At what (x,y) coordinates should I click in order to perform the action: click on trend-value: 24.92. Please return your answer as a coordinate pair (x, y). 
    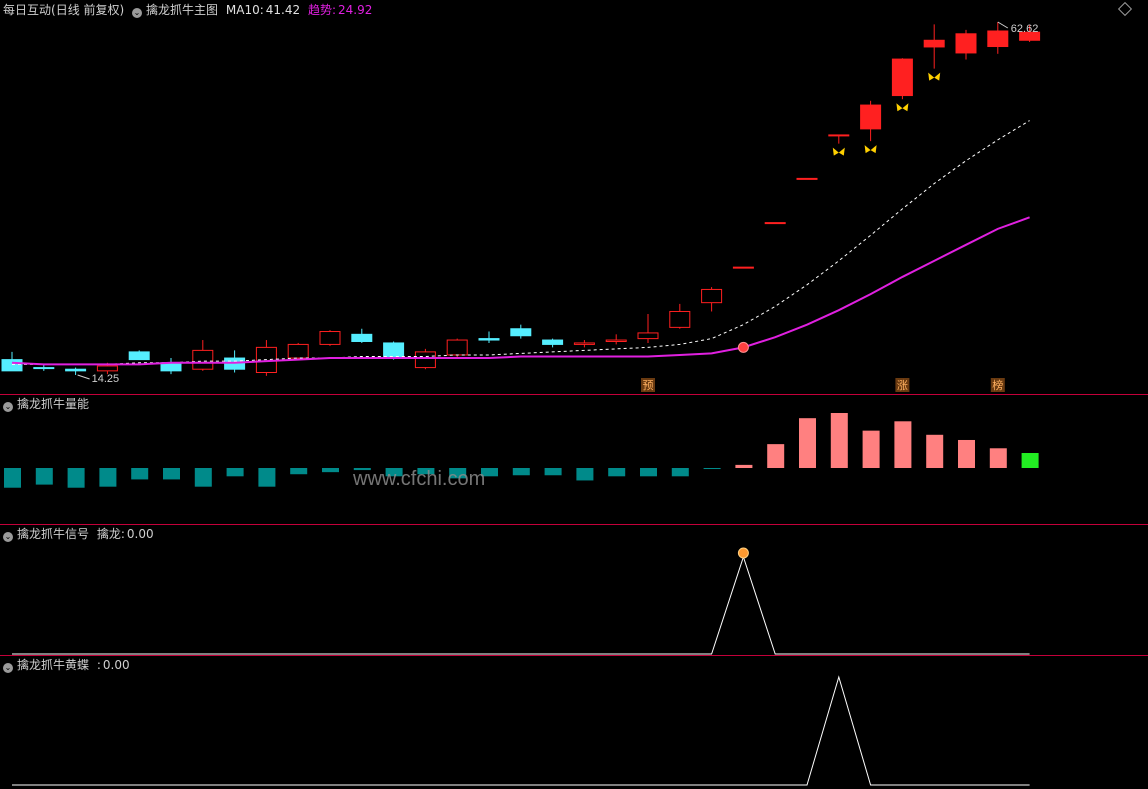
    Looking at the image, I should click on (355, 10).